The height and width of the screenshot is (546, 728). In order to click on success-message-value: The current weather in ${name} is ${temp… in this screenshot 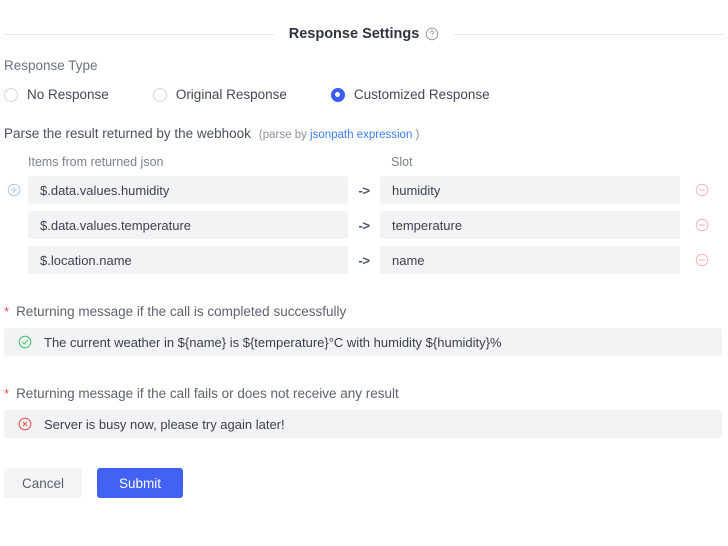, I will do `click(273, 342)`.